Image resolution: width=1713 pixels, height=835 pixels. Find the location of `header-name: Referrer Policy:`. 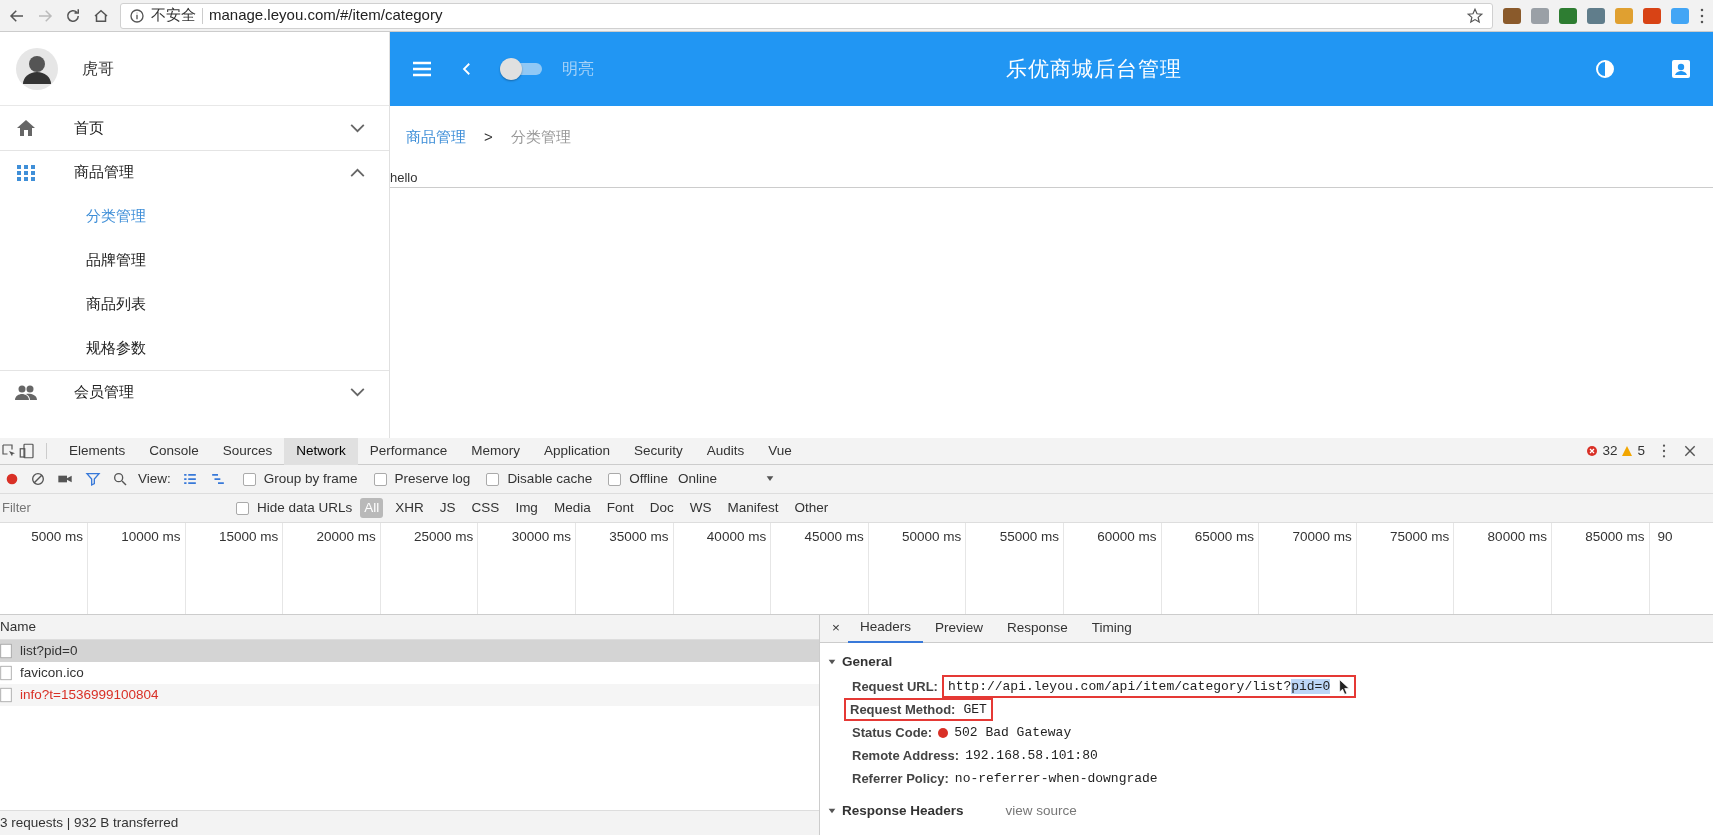

header-name: Referrer Policy: is located at coordinates (900, 778).